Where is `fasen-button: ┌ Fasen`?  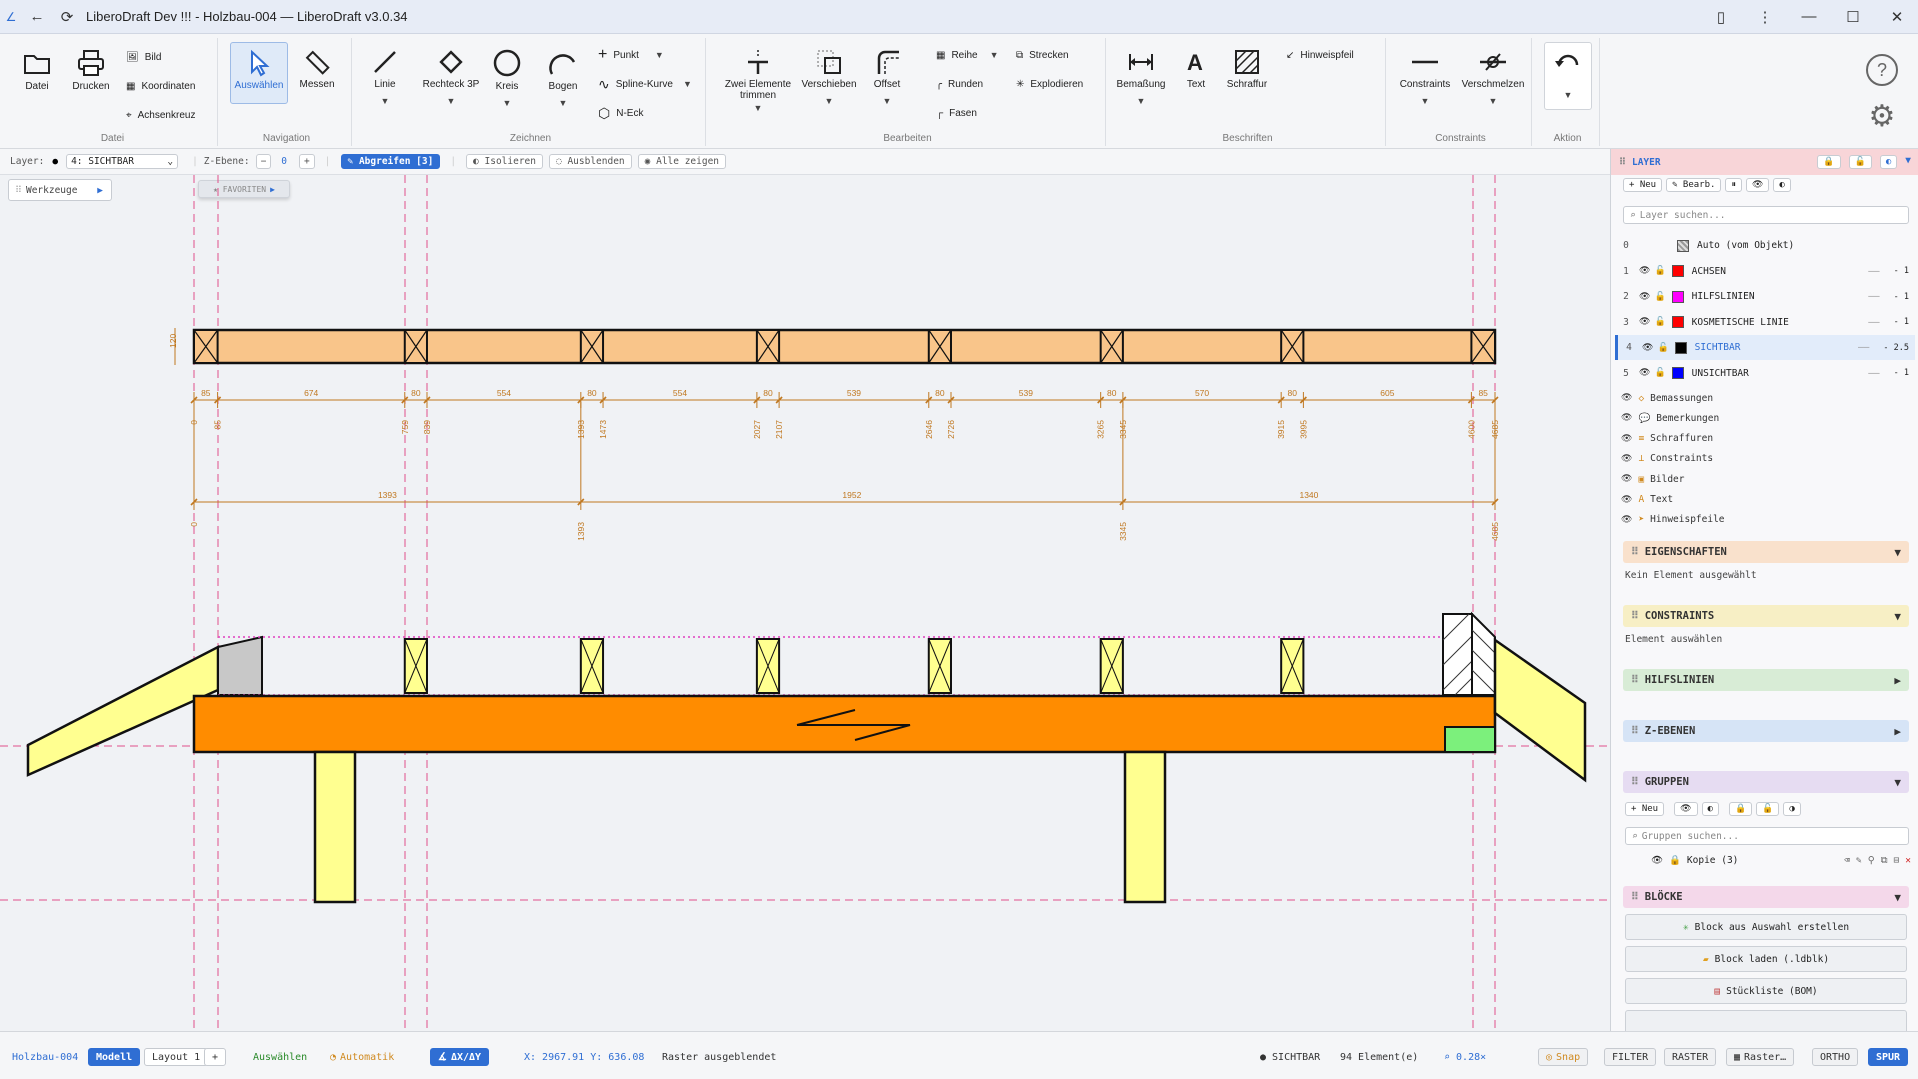
fasen-button: ┌ Fasen is located at coordinates (956, 113).